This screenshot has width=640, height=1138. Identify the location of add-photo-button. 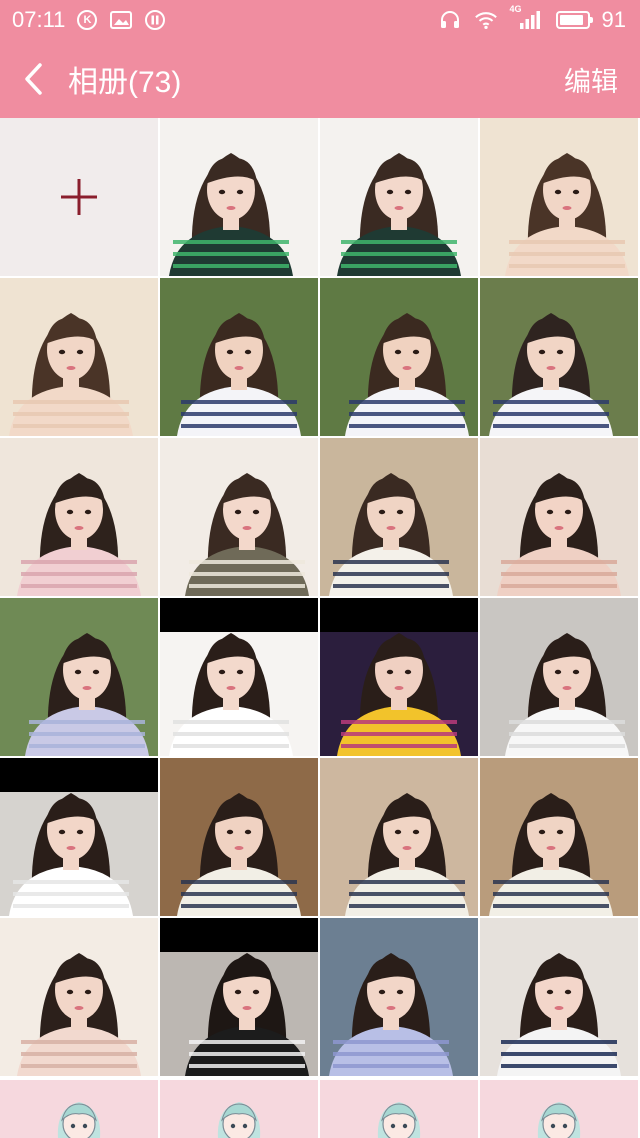
(79, 197).